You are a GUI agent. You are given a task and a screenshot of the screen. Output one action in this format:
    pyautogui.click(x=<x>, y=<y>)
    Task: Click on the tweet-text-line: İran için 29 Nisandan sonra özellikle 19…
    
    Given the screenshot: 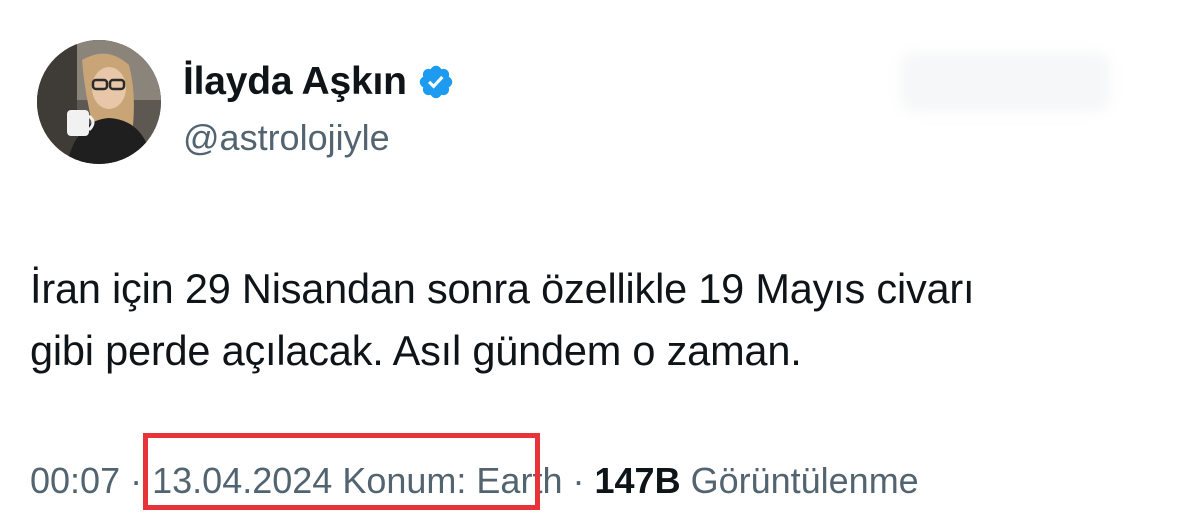 What is the action you would take?
    pyautogui.click(x=502, y=288)
    